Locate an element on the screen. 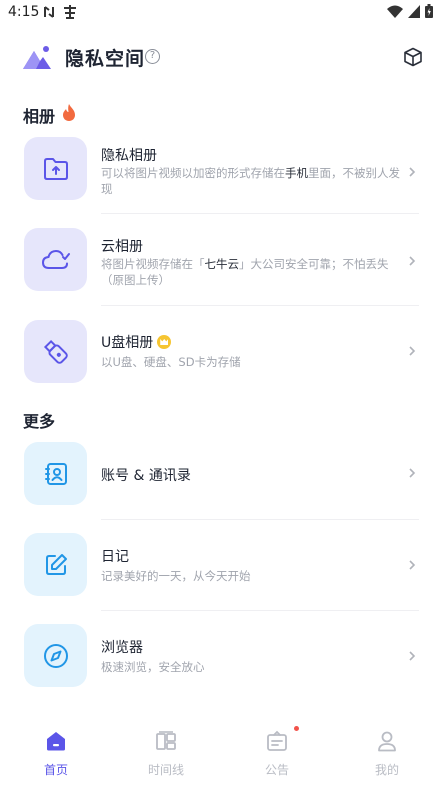 Image resolution: width=443 pixels, height=786 pixels. tab-label: 首页 is located at coordinates (55, 770).